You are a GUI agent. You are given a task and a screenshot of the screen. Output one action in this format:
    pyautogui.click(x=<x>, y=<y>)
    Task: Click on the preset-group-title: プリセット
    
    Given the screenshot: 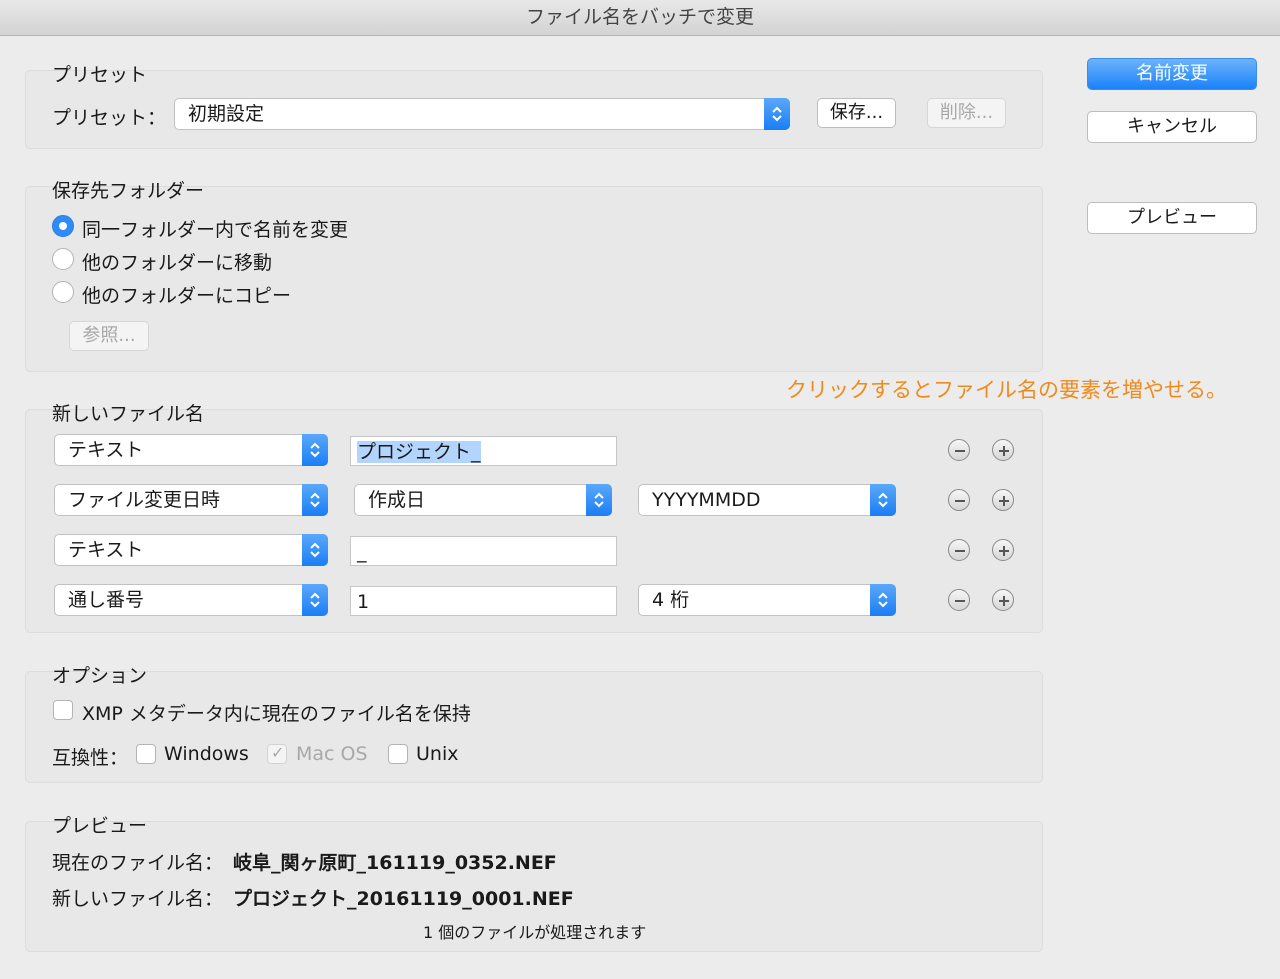 What is the action you would take?
    pyautogui.click(x=100, y=75)
    